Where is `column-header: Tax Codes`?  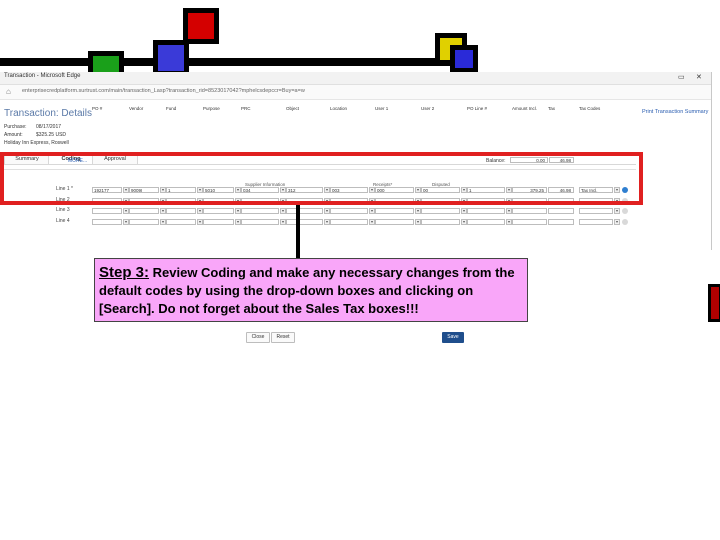 column-header: Tax Codes is located at coordinates (590, 108).